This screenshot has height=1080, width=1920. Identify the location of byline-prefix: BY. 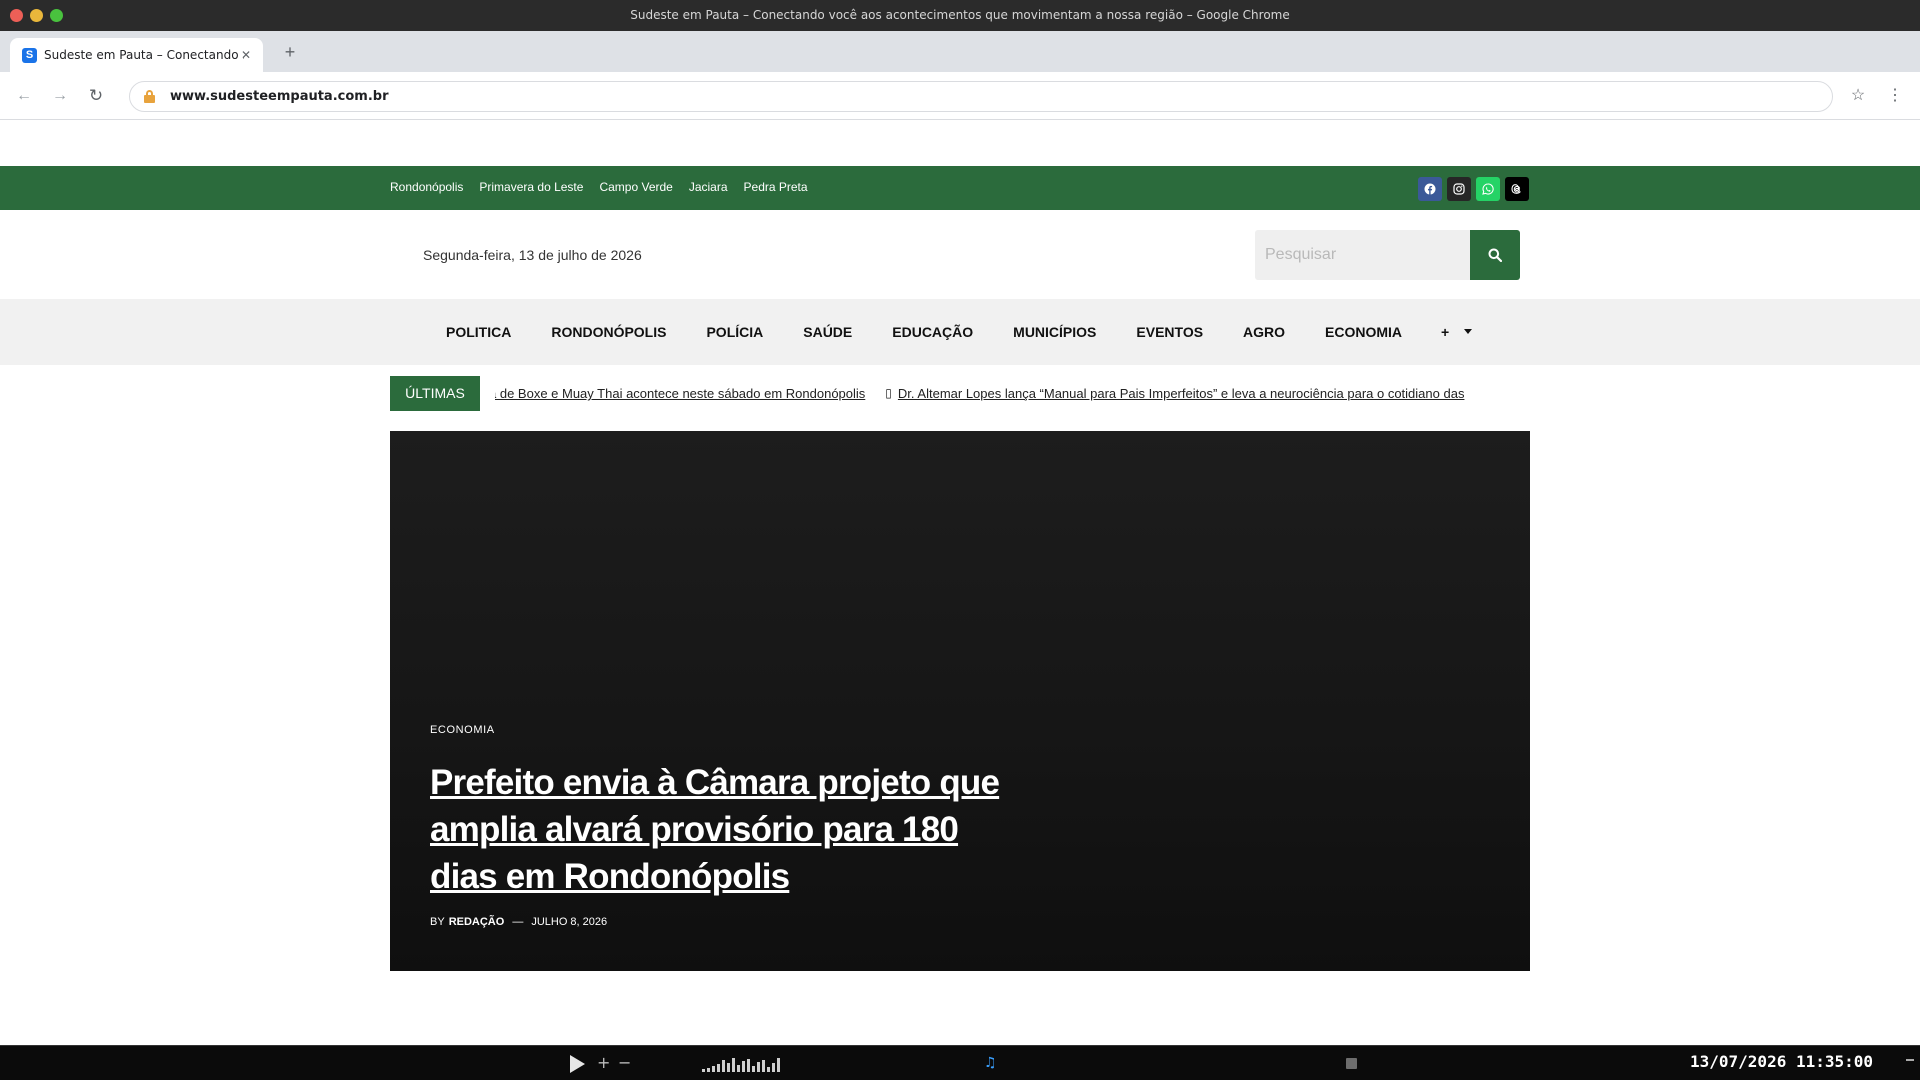
(437, 922).